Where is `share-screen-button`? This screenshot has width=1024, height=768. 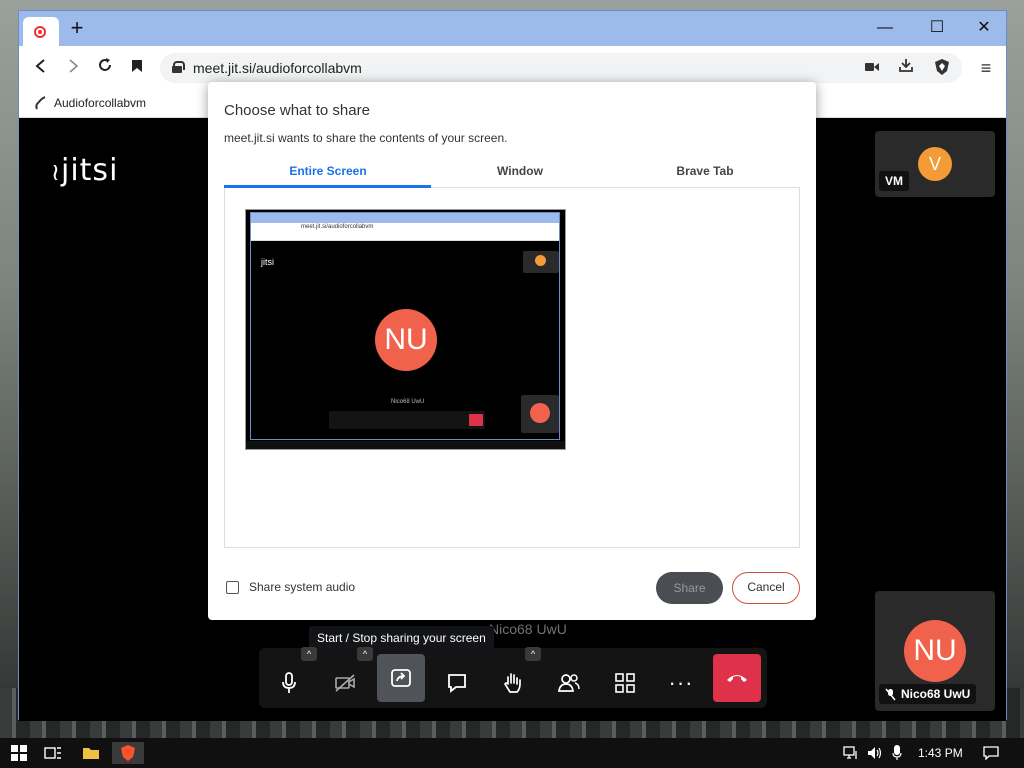
share-screen-button is located at coordinates (401, 678).